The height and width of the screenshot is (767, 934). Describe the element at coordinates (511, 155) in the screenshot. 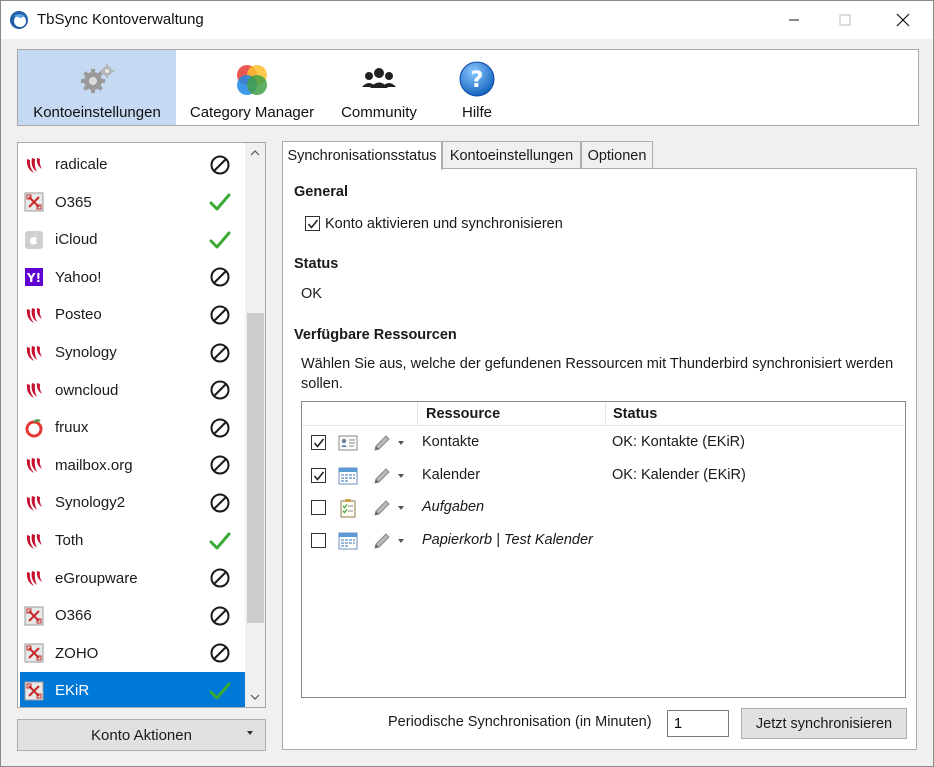

I see `tab-kontoeinstellungen: Kontoeinstellungen` at that location.